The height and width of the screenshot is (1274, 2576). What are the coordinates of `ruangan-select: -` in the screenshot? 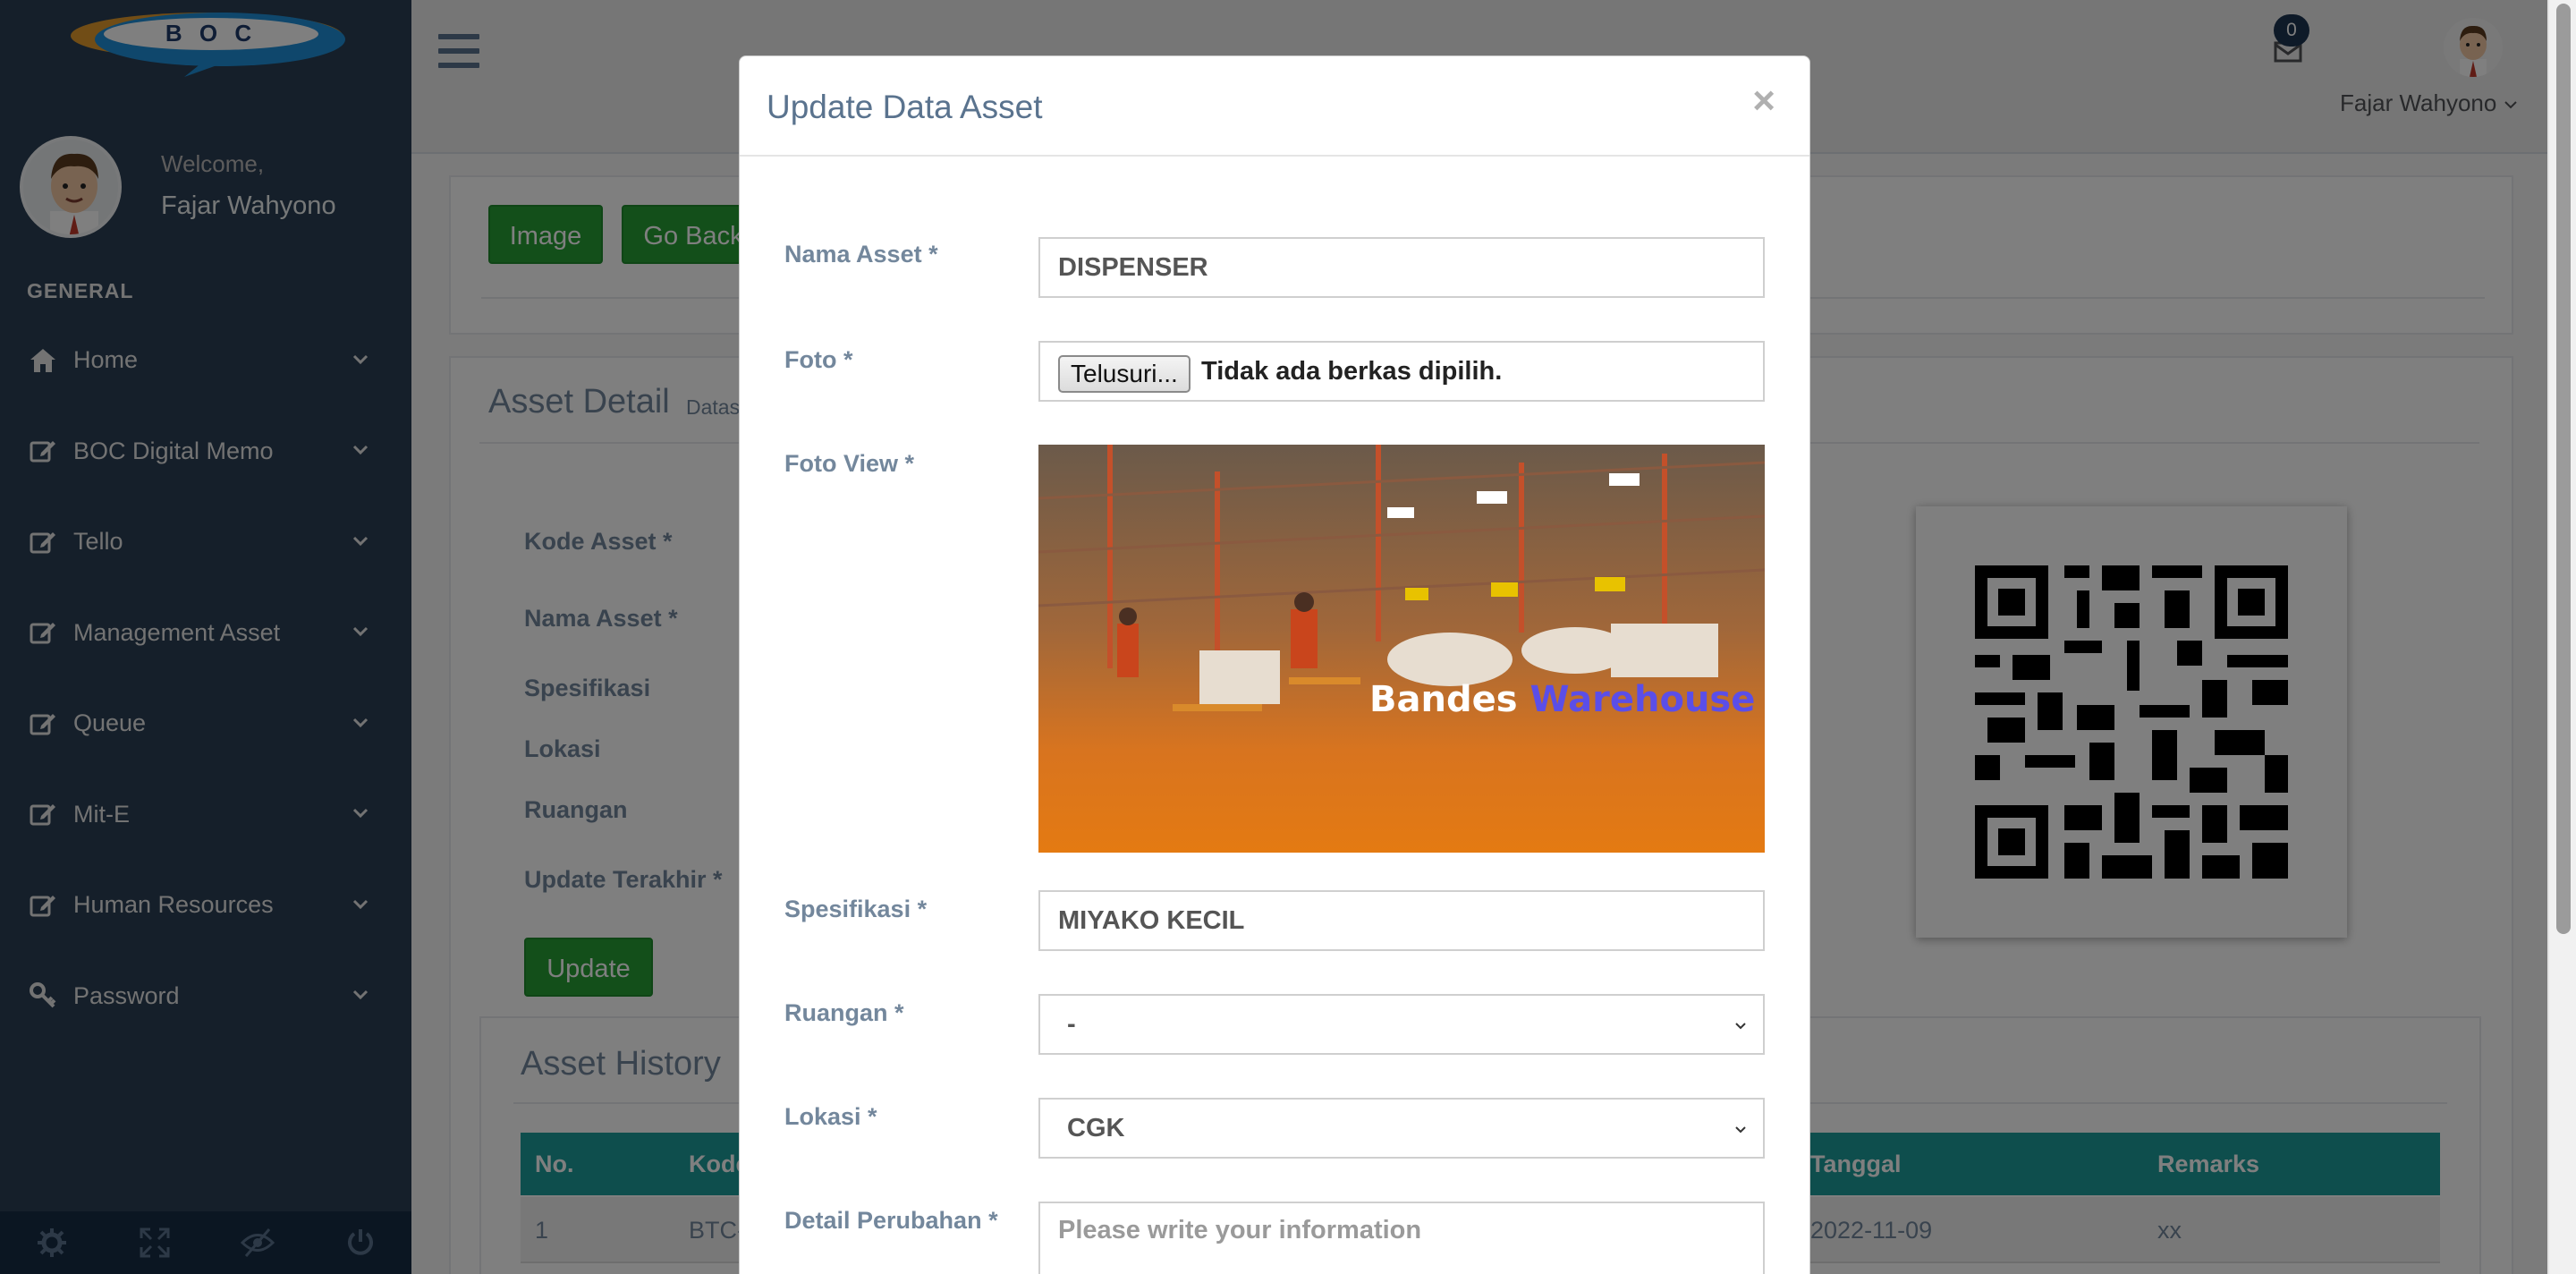 It's located at (1401, 1024).